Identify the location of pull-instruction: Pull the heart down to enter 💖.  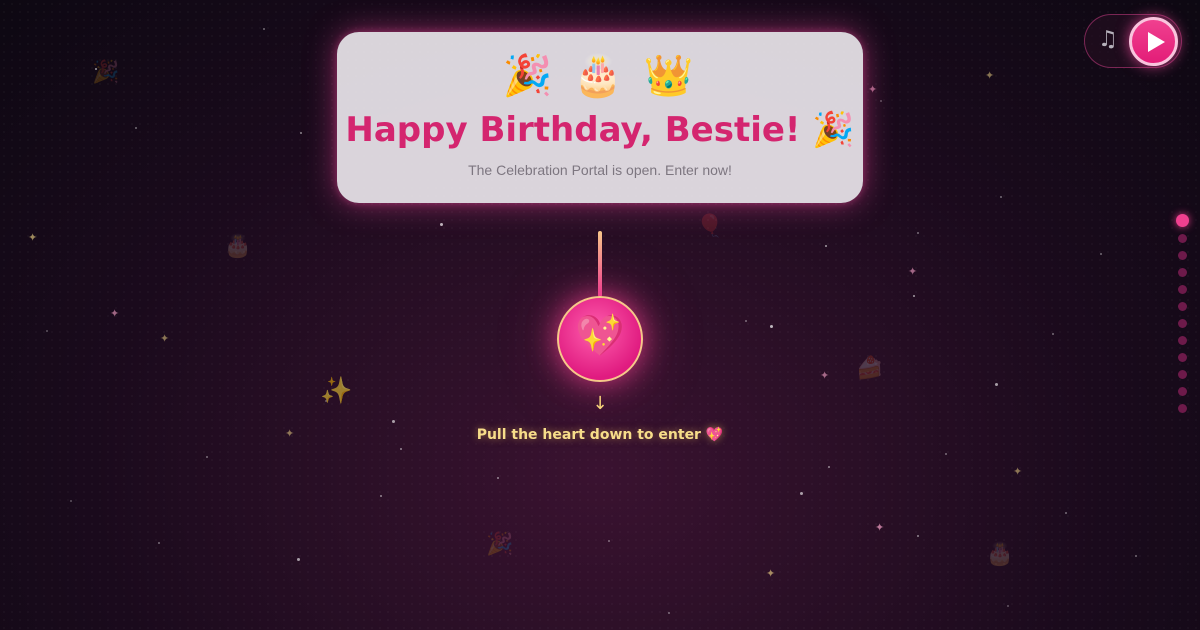
(600, 435).